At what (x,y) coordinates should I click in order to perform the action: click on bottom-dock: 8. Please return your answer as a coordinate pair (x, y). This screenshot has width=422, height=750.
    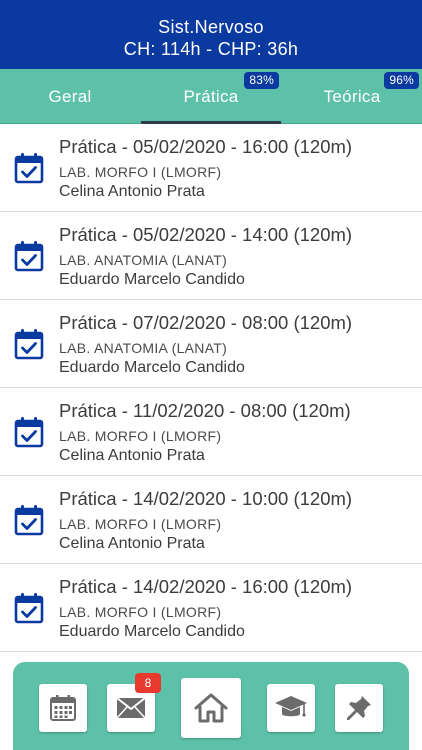
    Looking at the image, I should click on (211, 706).